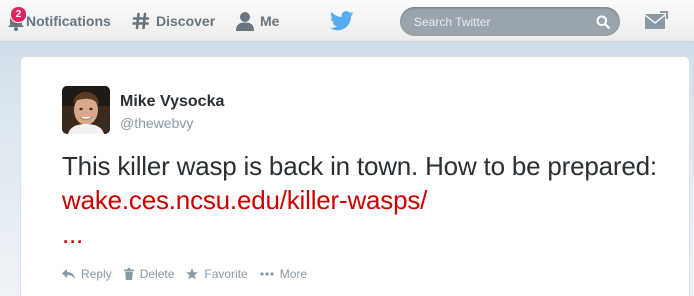  Describe the element at coordinates (267, 274) in the screenshot. I see `more-dots-icon` at that location.